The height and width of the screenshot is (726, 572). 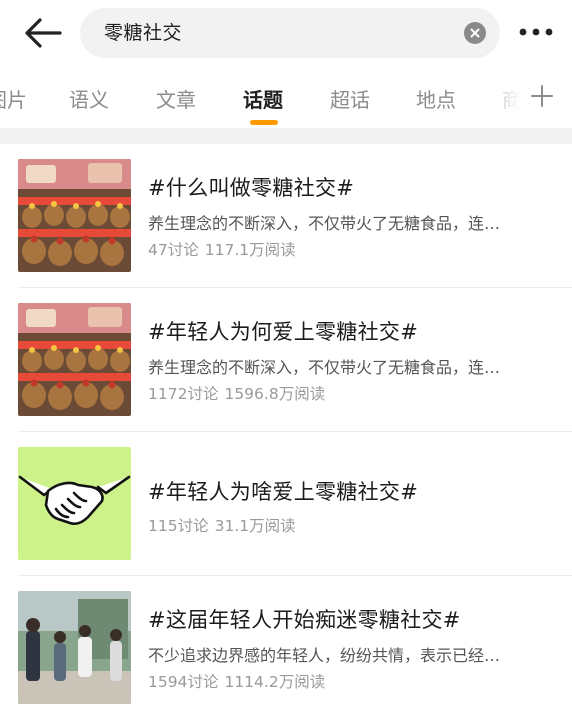 I want to click on topic-stats: 47讨论 117.1万阅读, so click(x=225, y=249).